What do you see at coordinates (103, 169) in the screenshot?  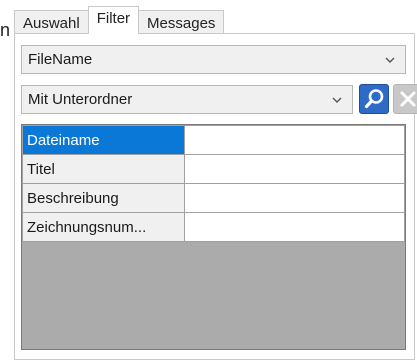 I see `property-name: Titel` at bounding box center [103, 169].